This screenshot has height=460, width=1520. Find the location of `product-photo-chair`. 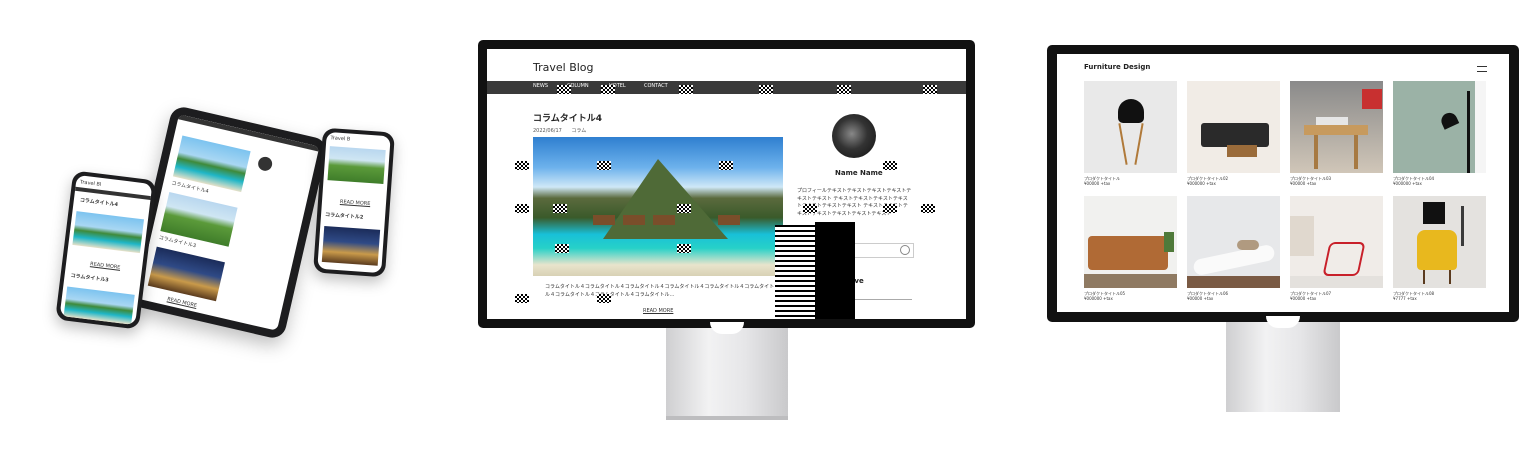

product-photo-chair is located at coordinates (1130, 127).